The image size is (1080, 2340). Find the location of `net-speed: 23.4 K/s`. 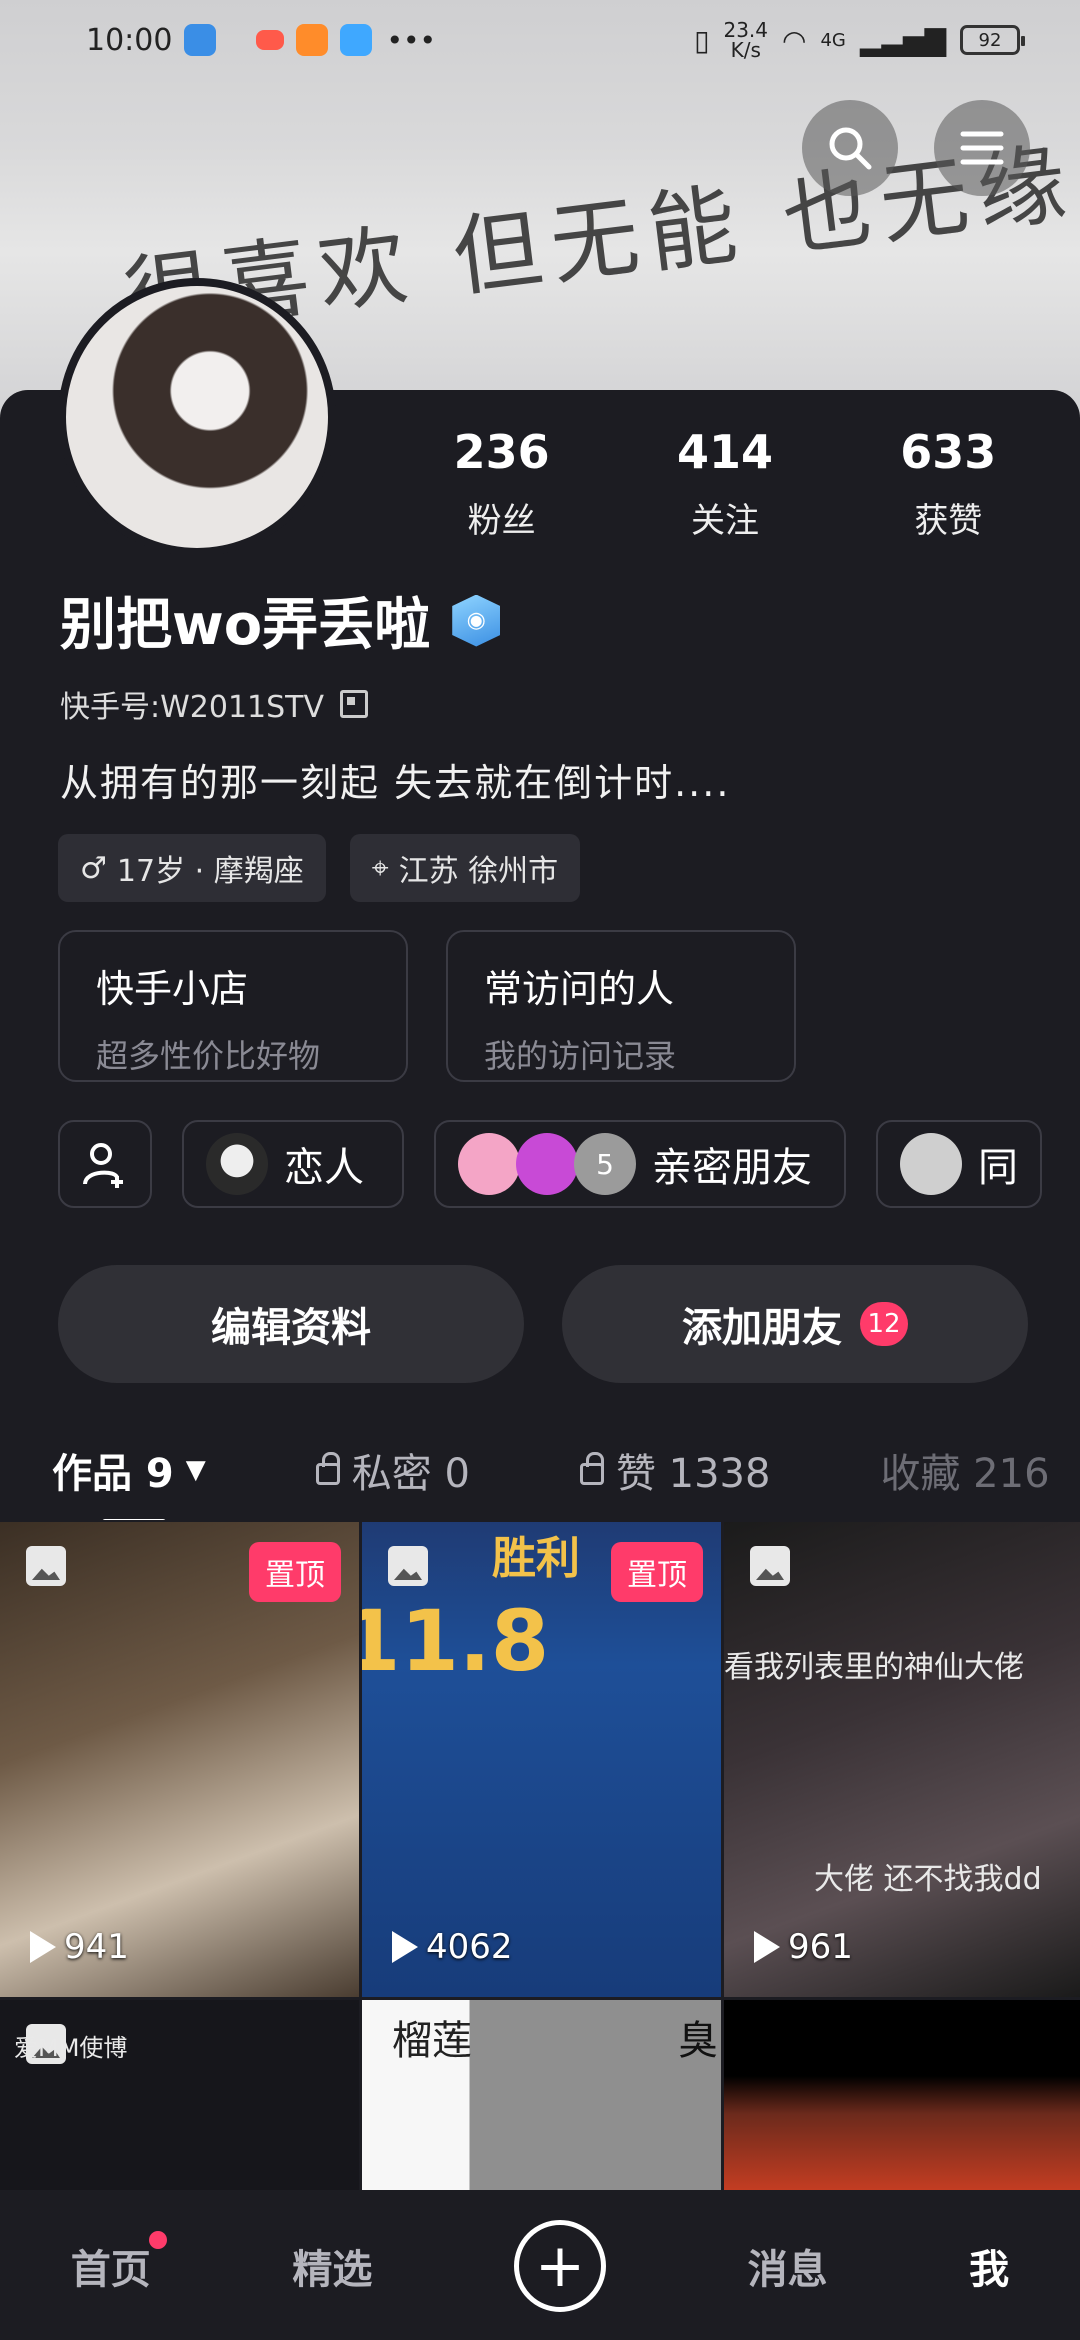

net-speed: 23.4 K/s is located at coordinates (746, 40).